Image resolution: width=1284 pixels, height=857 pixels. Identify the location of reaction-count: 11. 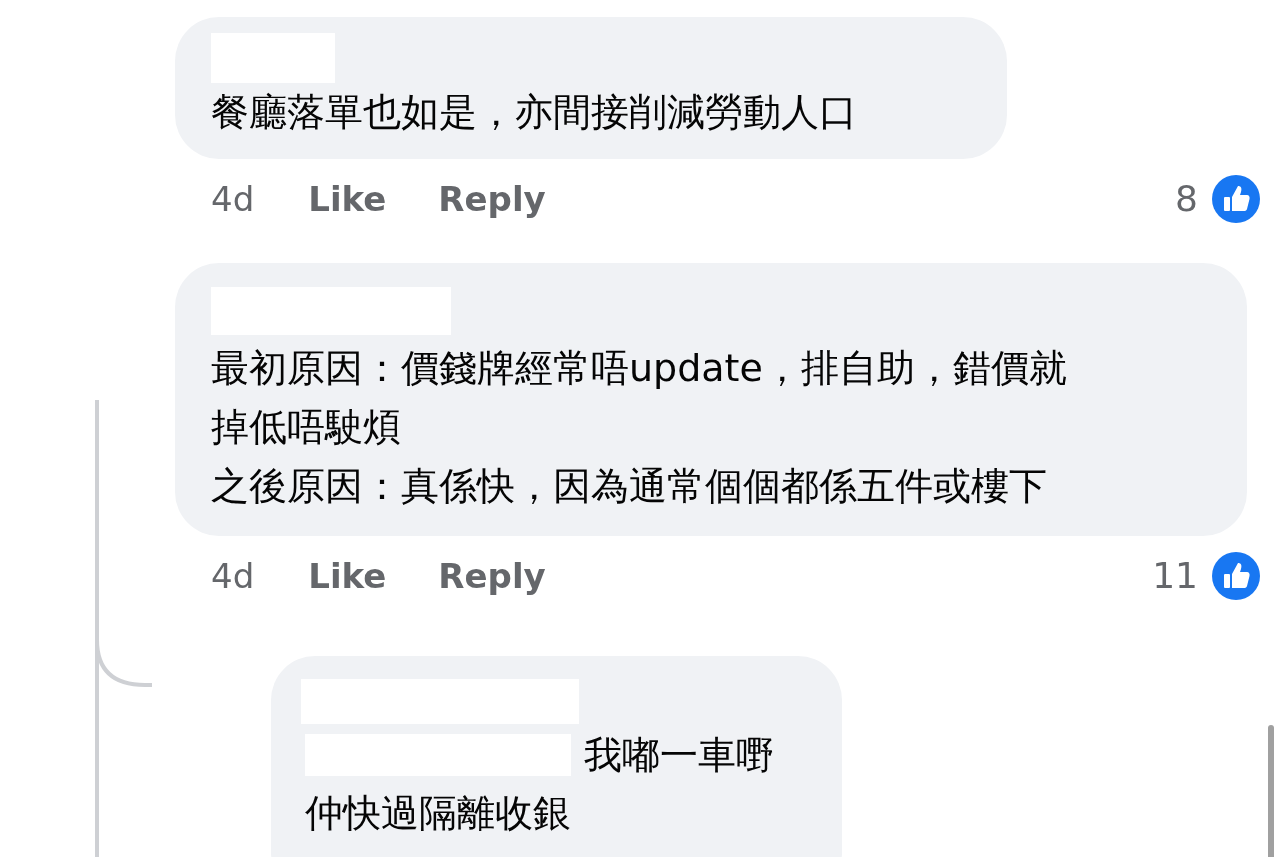
(1175, 576).